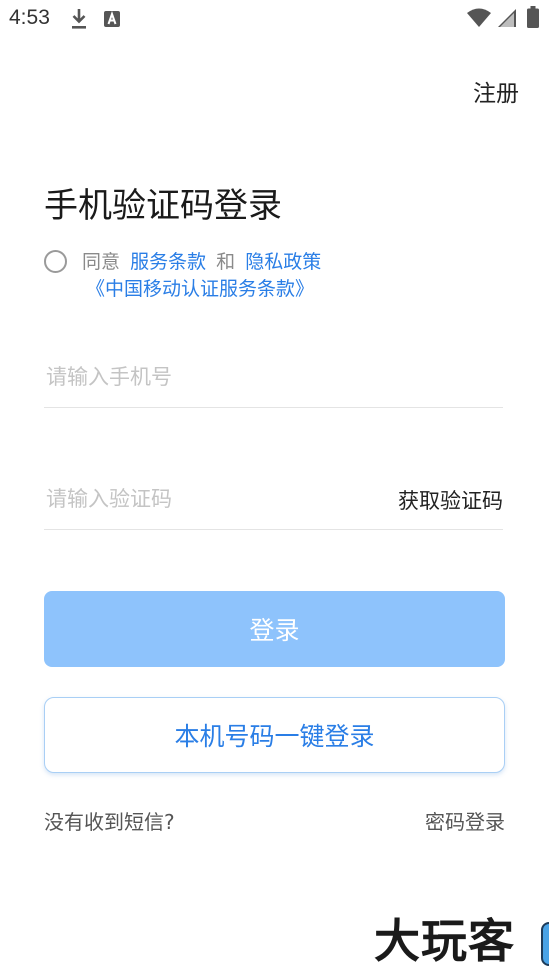 This screenshot has height=977, width=549. What do you see at coordinates (533, 17) in the screenshot?
I see `battery-icon` at bounding box center [533, 17].